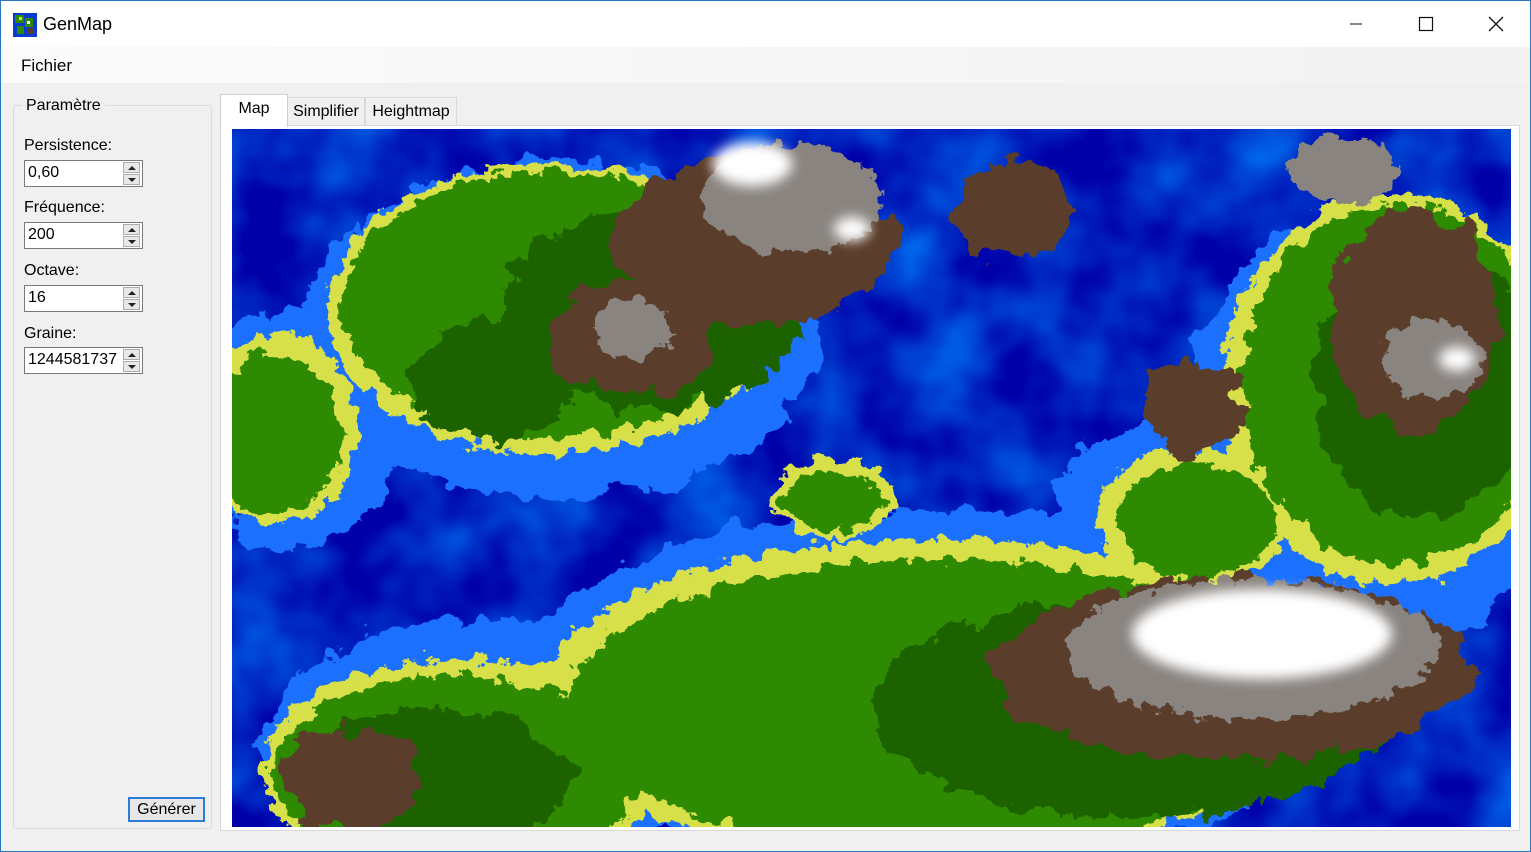  I want to click on persistence-up-button, so click(131, 167).